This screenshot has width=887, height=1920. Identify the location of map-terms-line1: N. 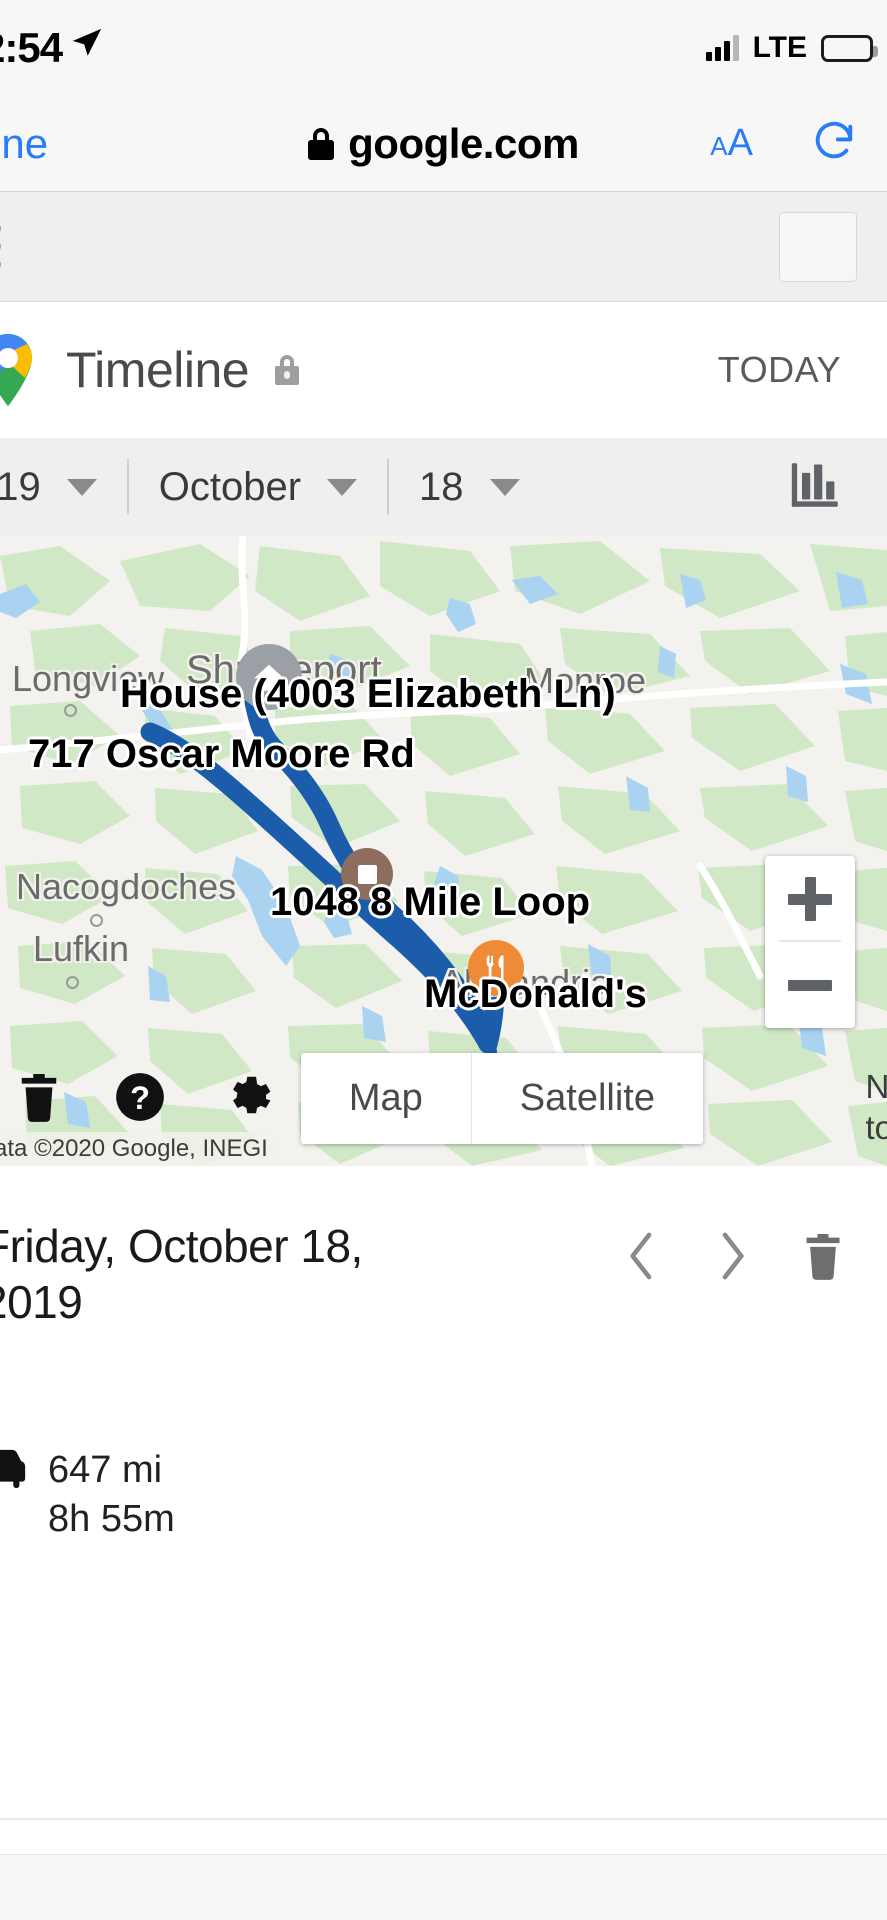
(876, 1086).